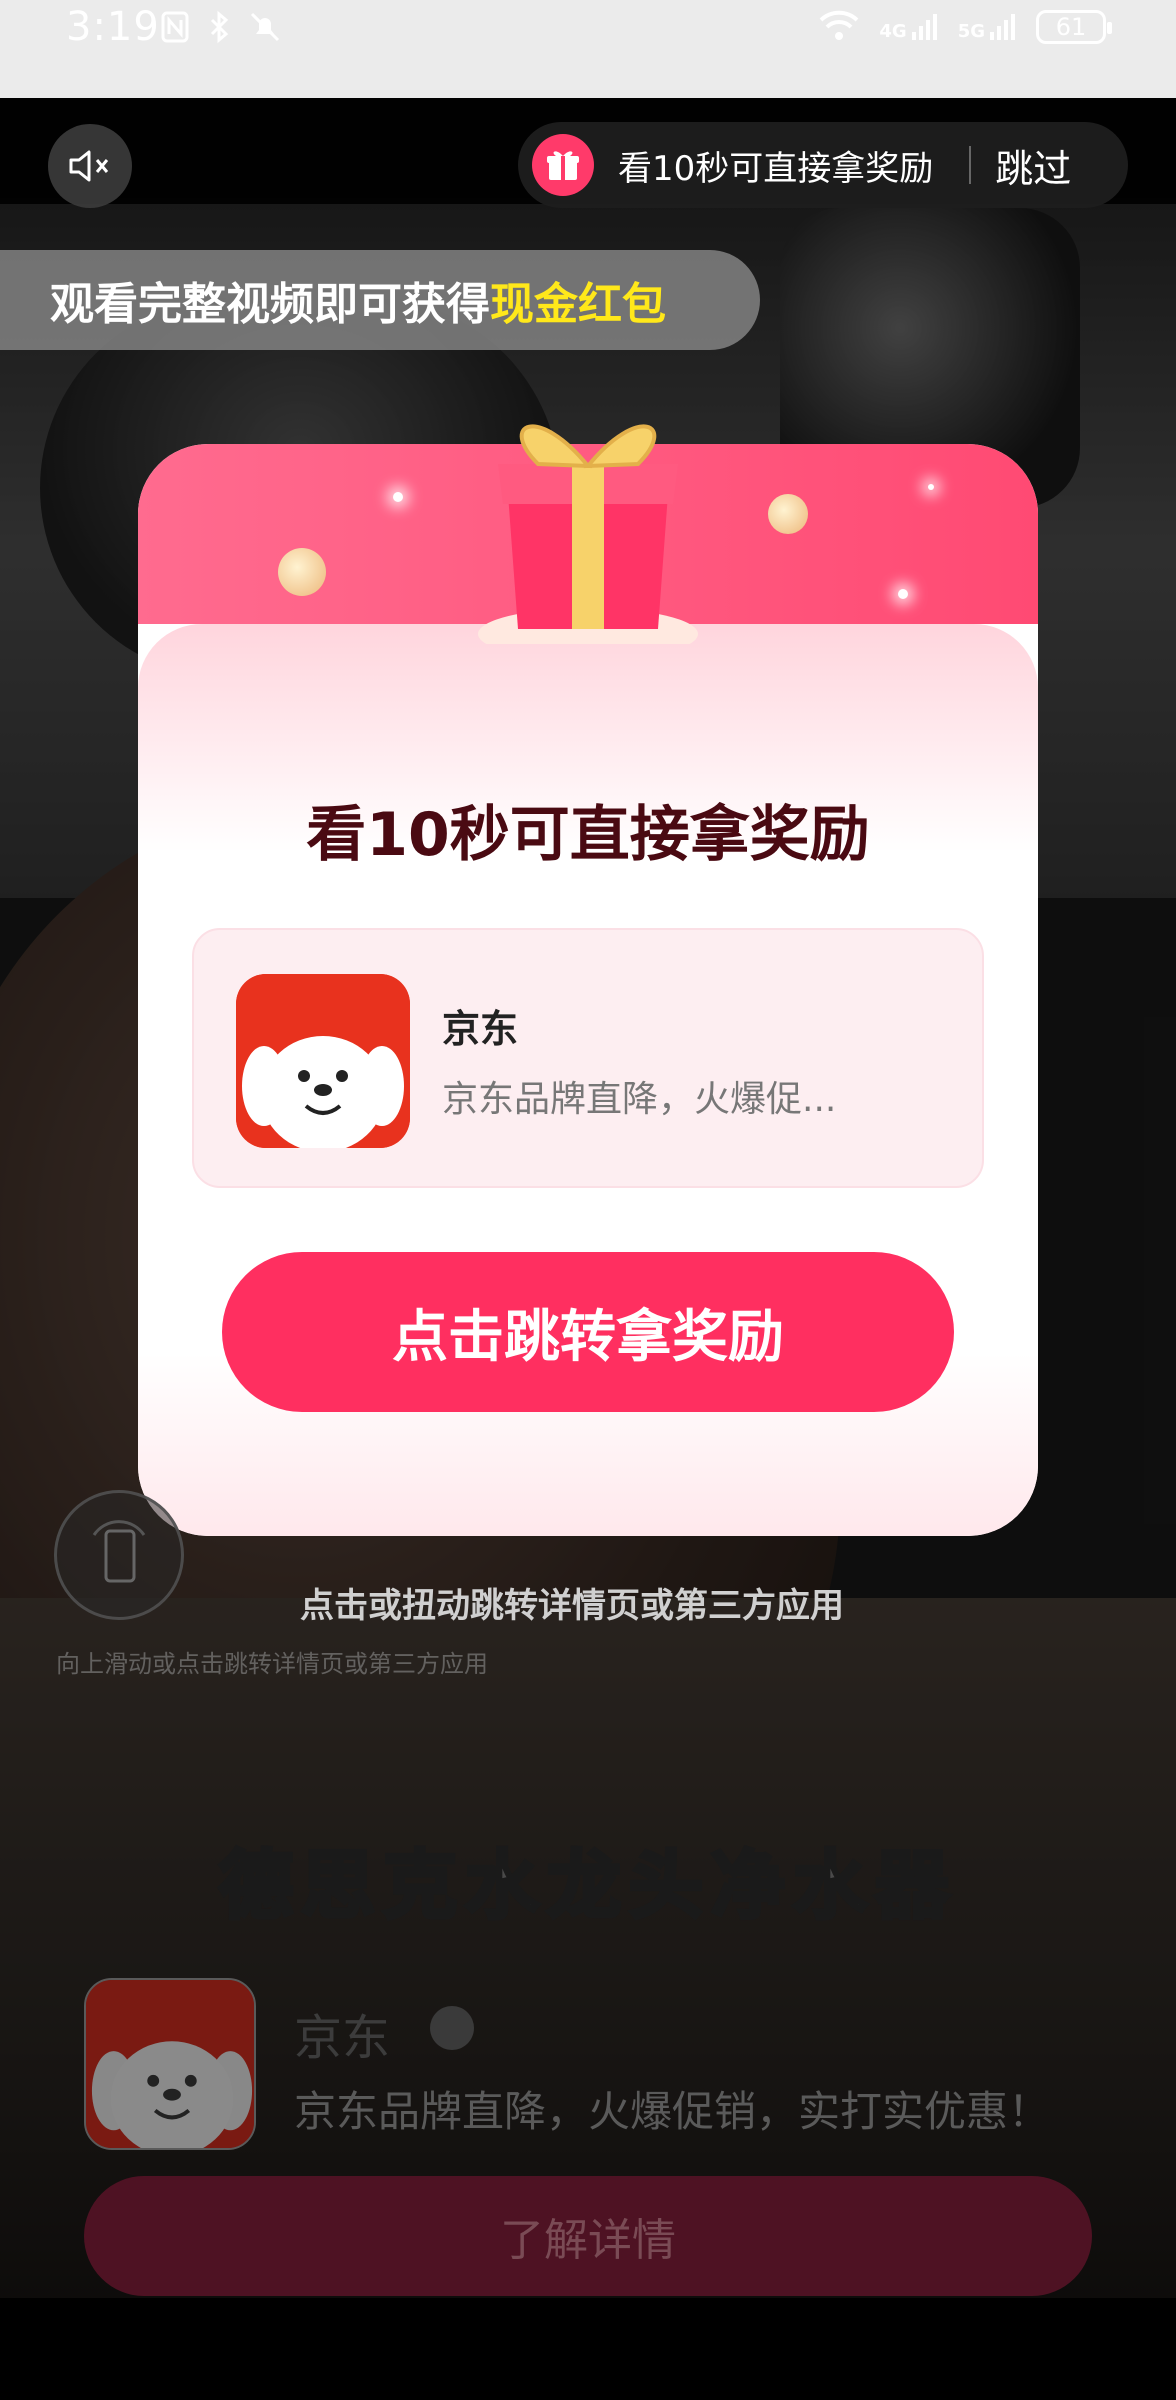  What do you see at coordinates (893, 31) in the screenshot?
I see `network-label-1: 4G` at bounding box center [893, 31].